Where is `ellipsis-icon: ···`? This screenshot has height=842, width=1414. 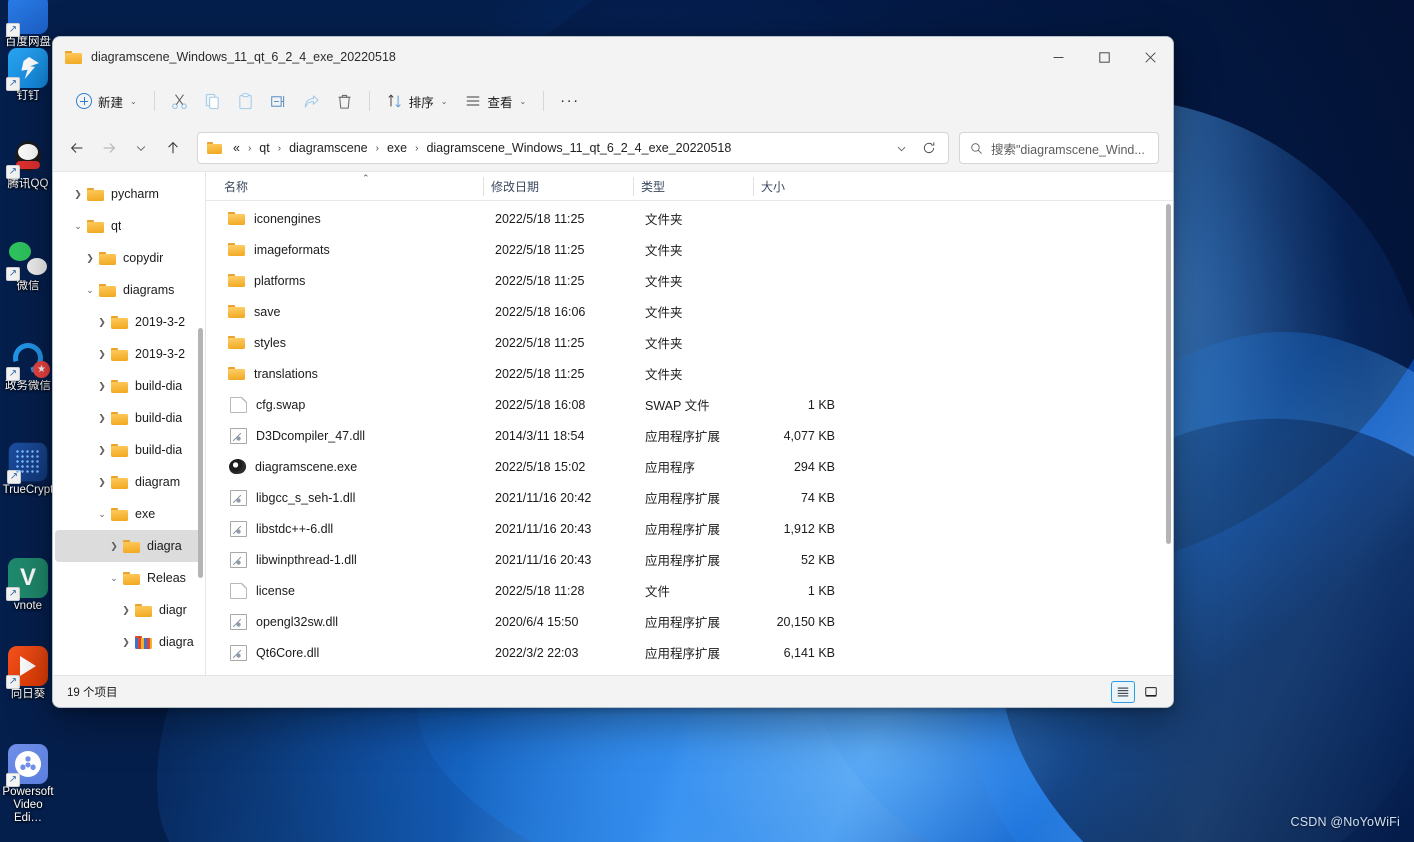 ellipsis-icon: ··· is located at coordinates (570, 100).